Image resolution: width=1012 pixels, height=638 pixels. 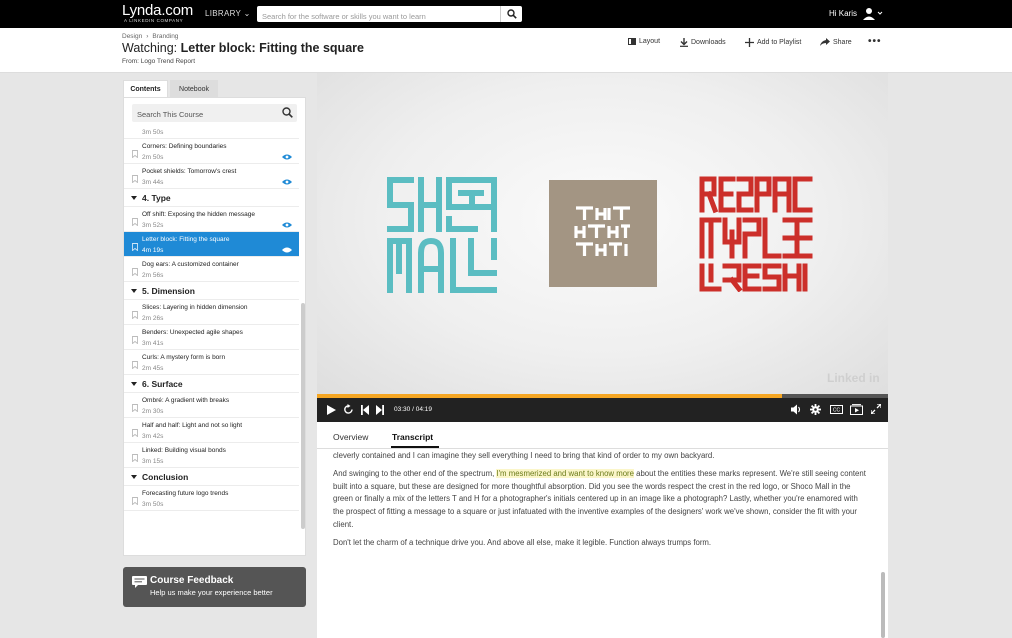 I want to click on theater-mode-icon, so click(x=856, y=409).